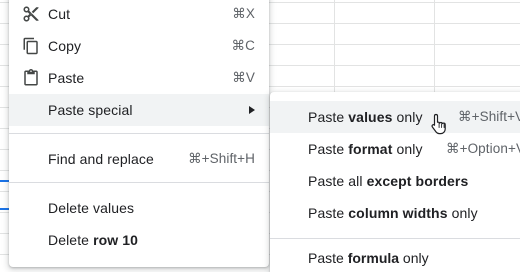 This screenshot has width=520, height=272. What do you see at coordinates (368, 258) in the screenshot?
I see `paste-formula-only-item: Paste formula only` at bounding box center [368, 258].